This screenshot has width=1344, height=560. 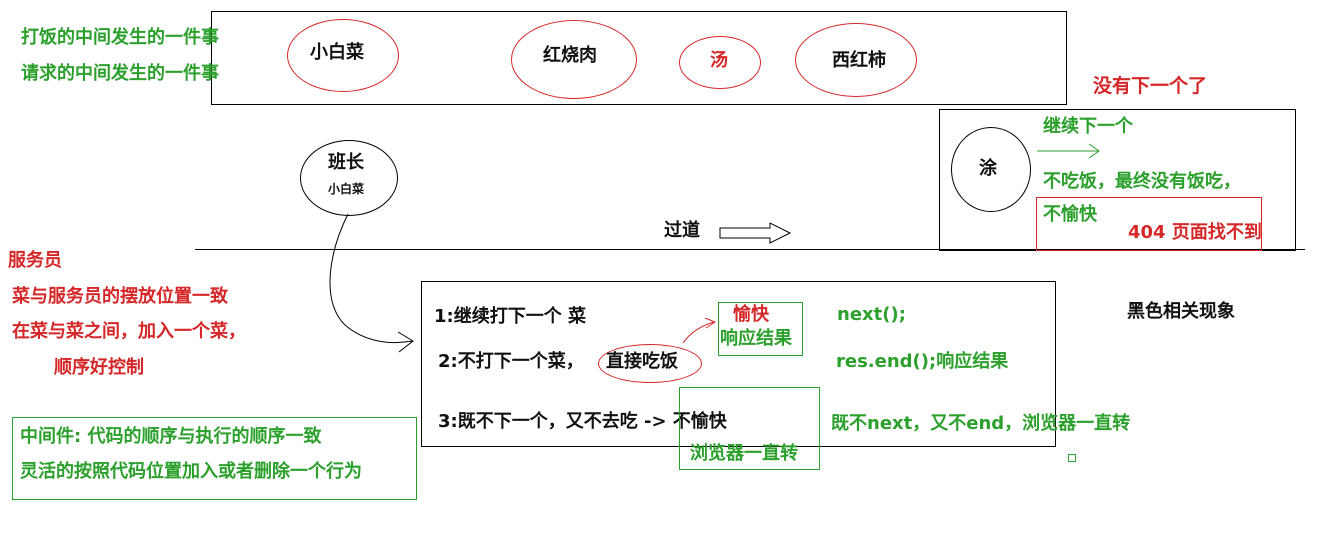 I want to click on aisle-arrow-icon, so click(x=755, y=233).